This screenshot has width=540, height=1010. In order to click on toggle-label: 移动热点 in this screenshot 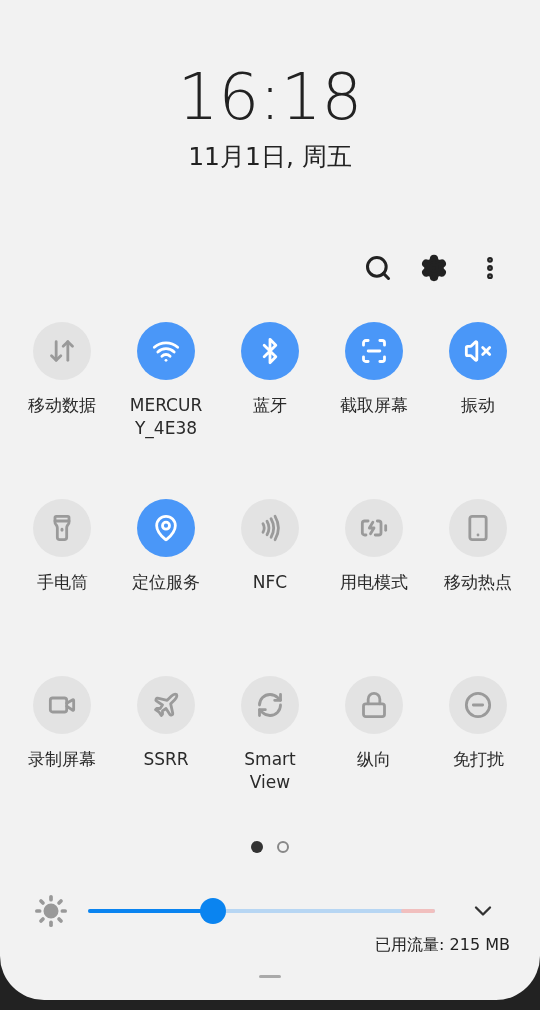, I will do `click(478, 582)`.